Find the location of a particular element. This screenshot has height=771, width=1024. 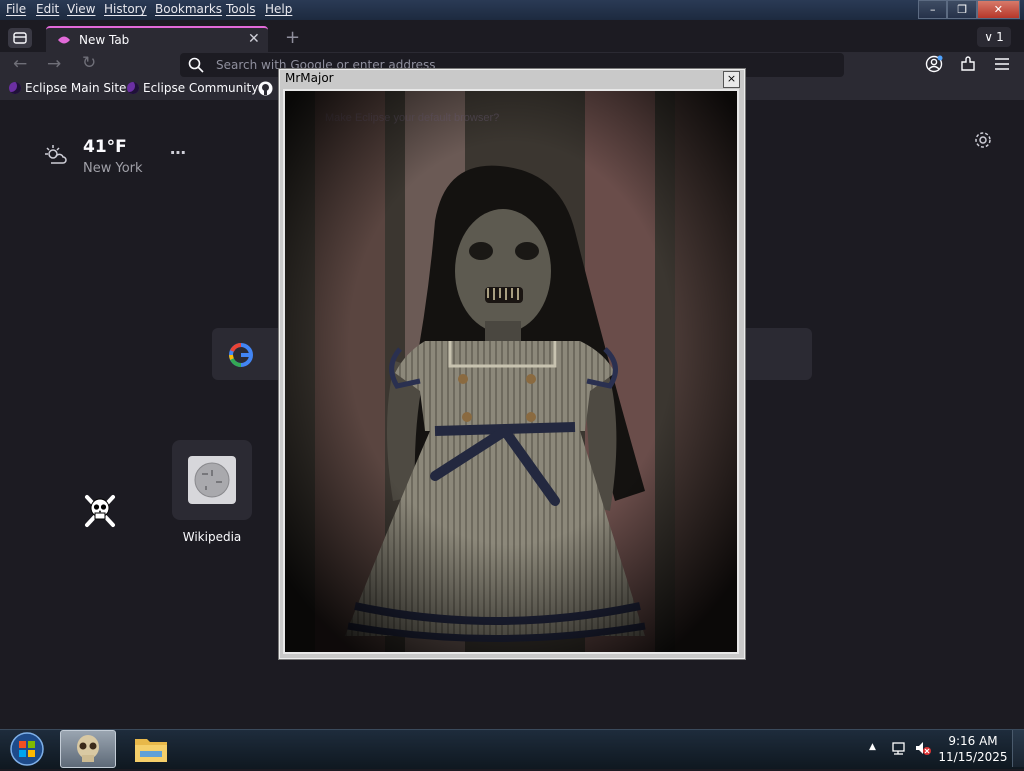

menu-tools: Tools is located at coordinates (241, 9).